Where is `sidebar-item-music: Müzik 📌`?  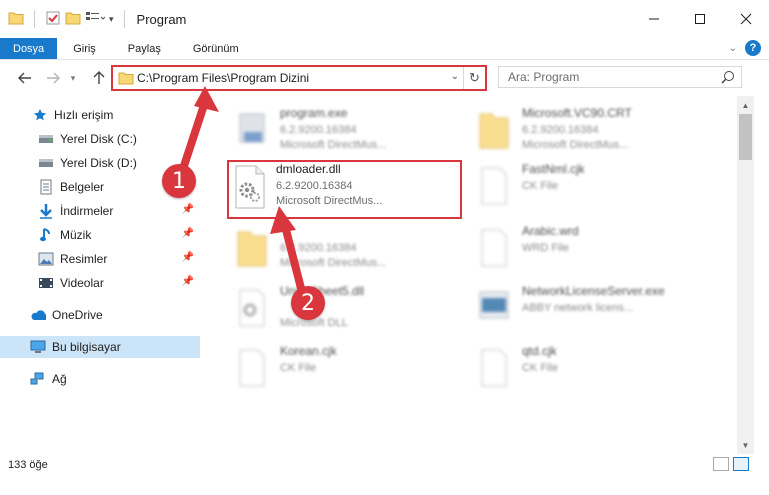 sidebar-item-music: Müzik 📌 is located at coordinates (100, 235).